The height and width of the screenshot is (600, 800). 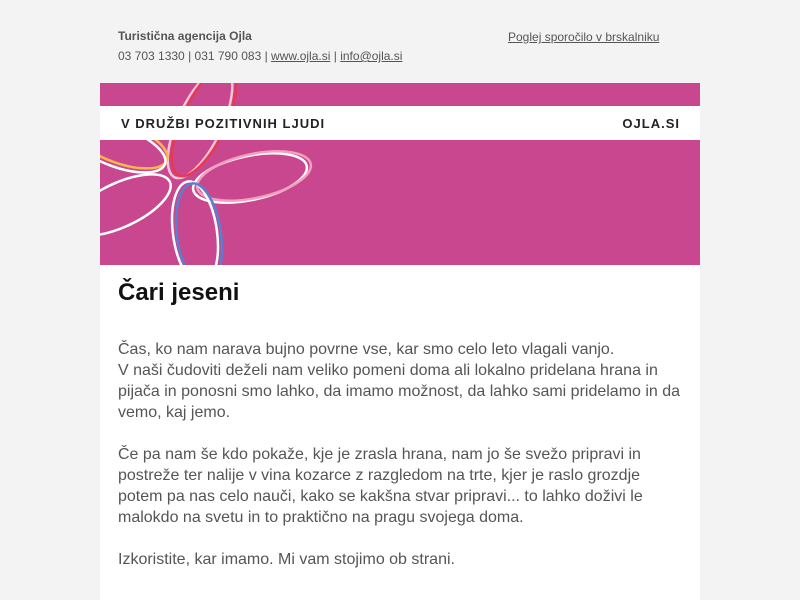 What do you see at coordinates (223, 123) in the screenshot?
I see `banner-tagline: V DRUŽBI POZITIVNIH LJUDI` at bounding box center [223, 123].